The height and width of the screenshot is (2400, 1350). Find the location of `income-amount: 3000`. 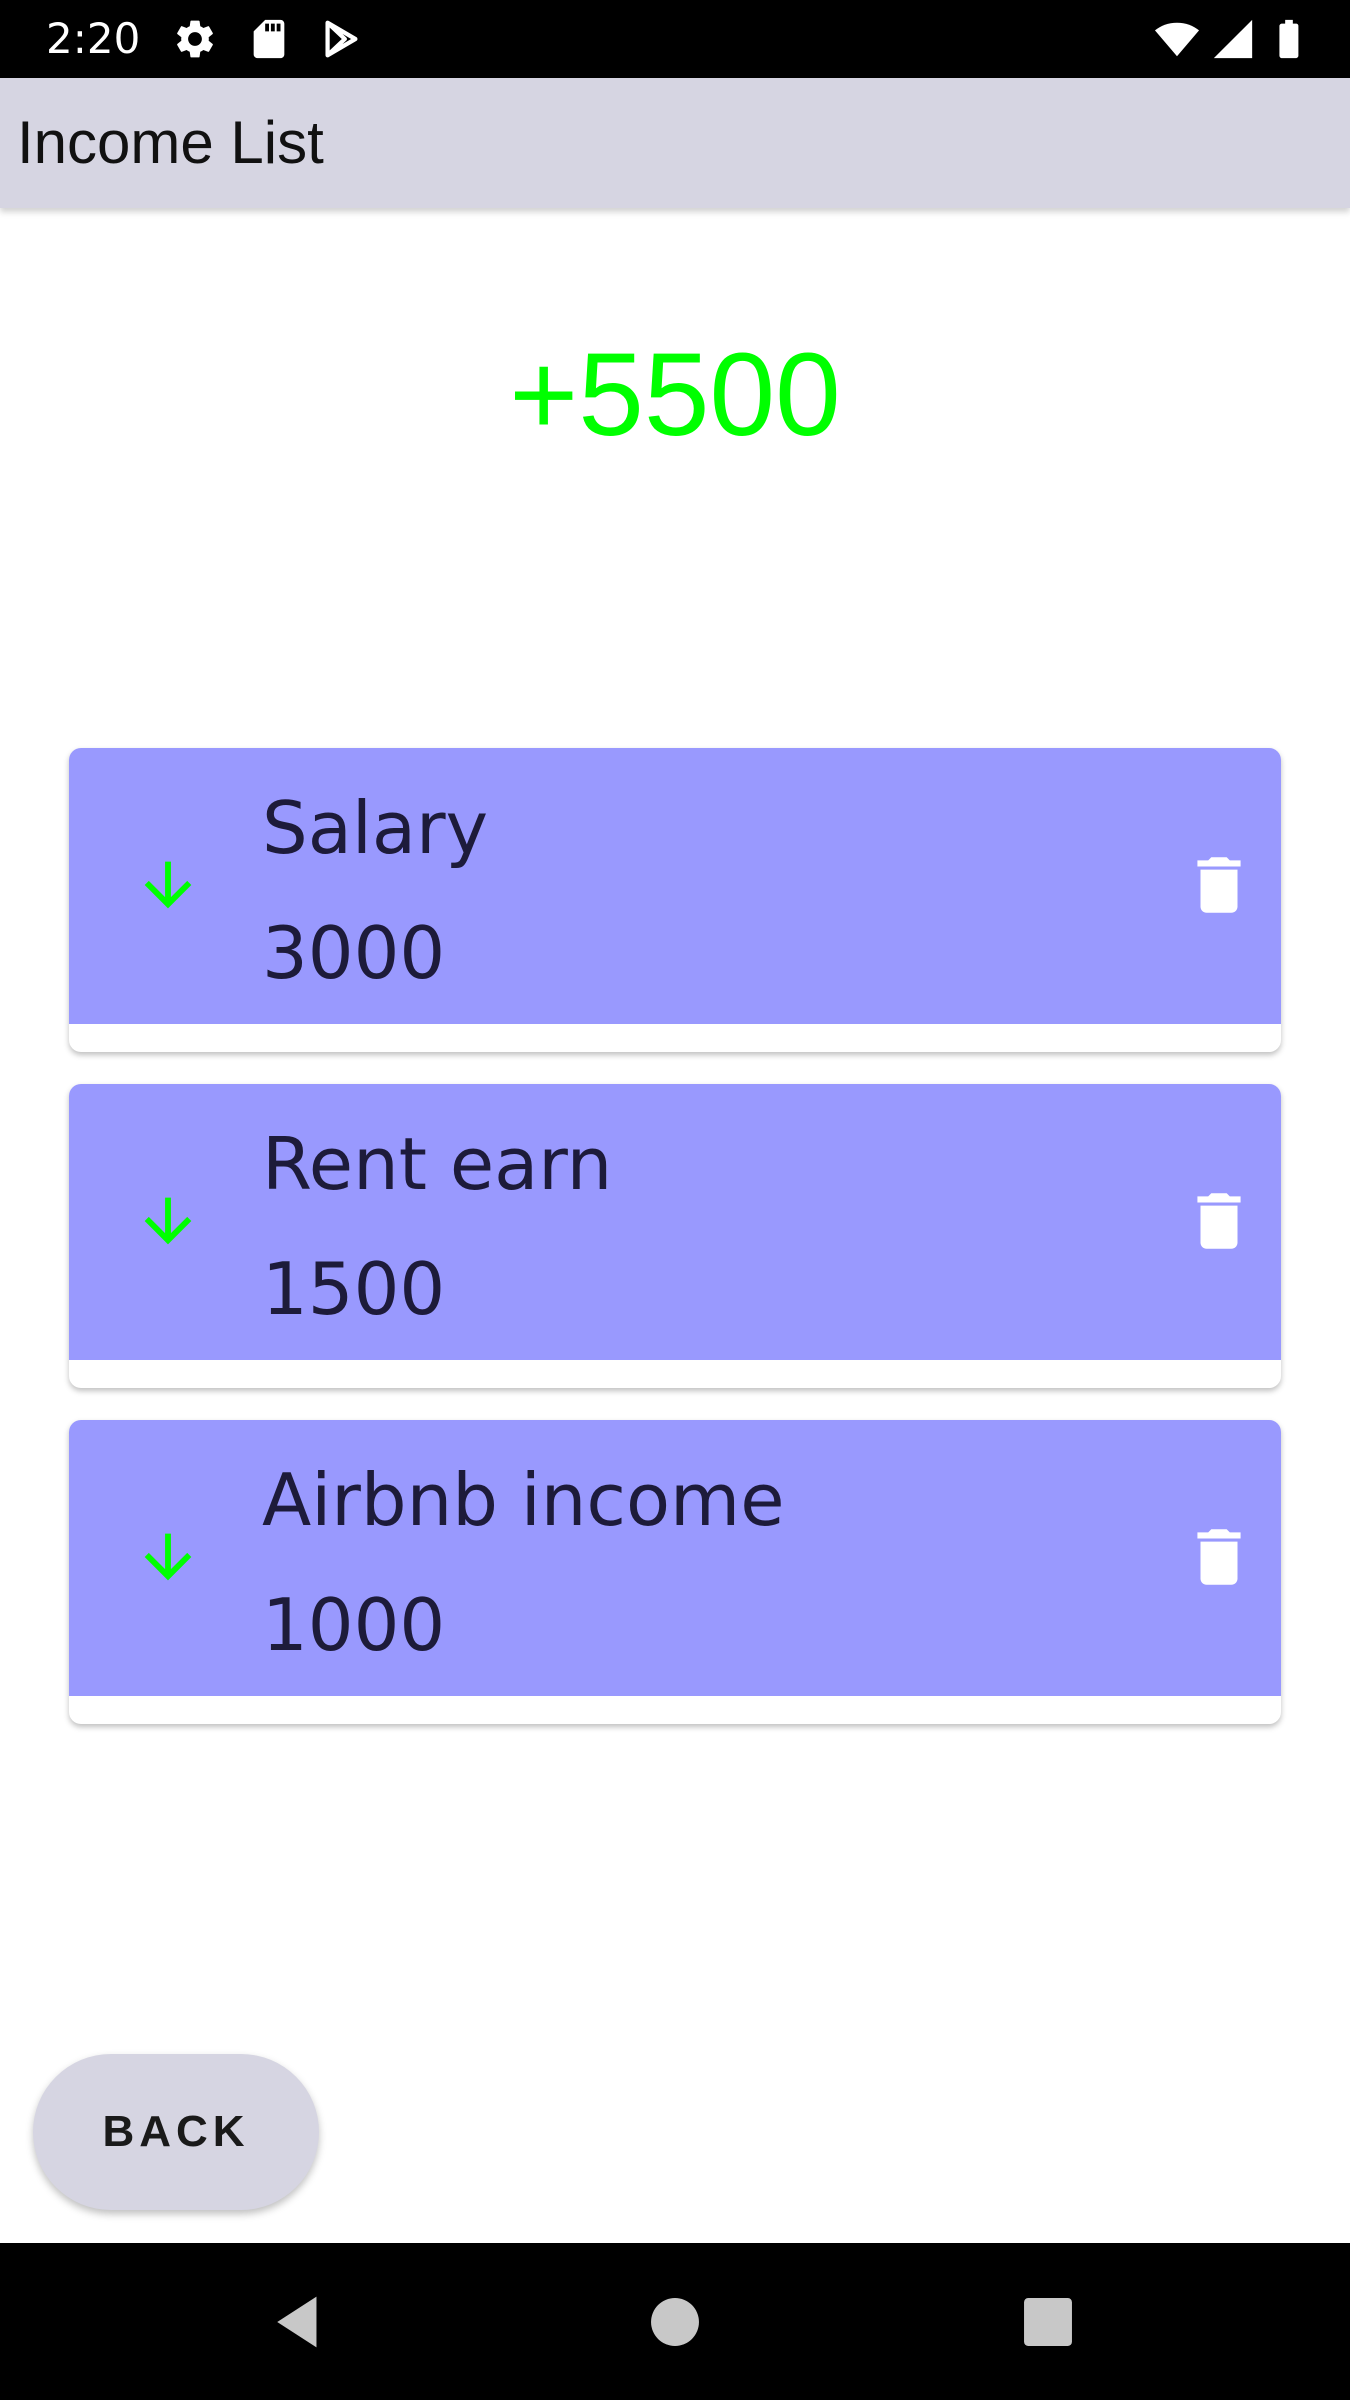

income-amount: 3000 is located at coordinates (354, 953).